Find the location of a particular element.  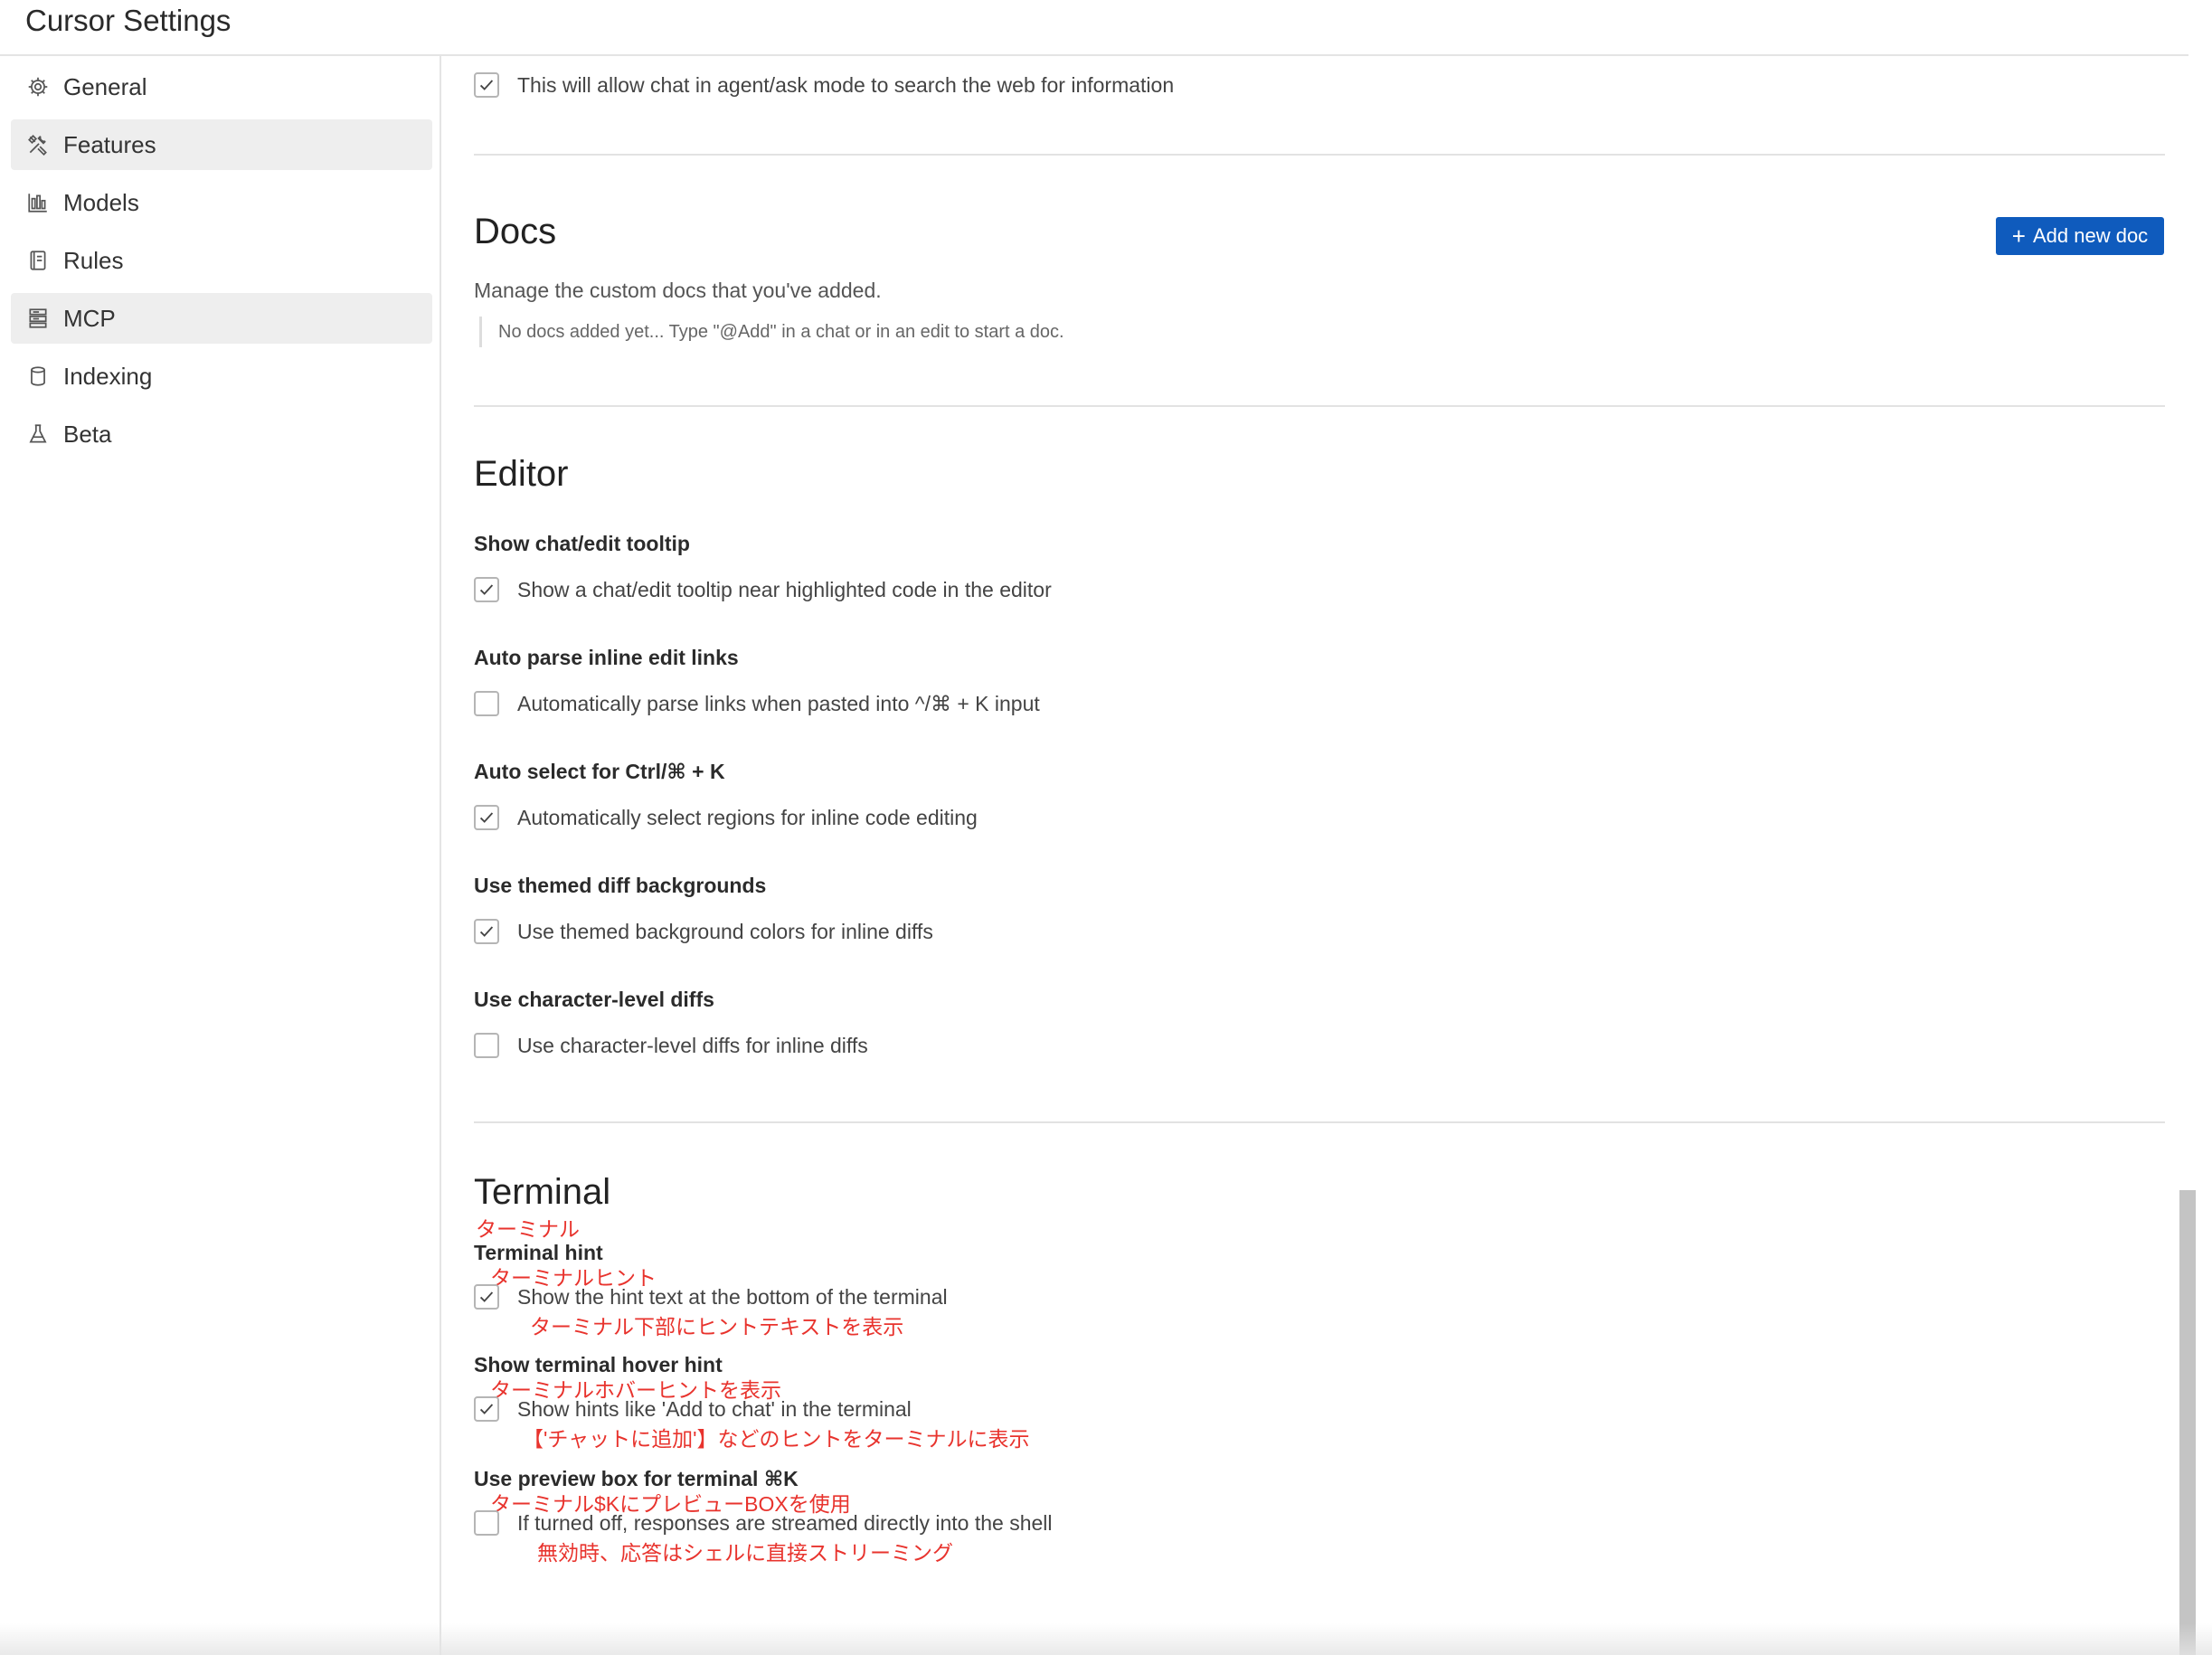

sidebar-item-label: Indexing is located at coordinates (108, 376).